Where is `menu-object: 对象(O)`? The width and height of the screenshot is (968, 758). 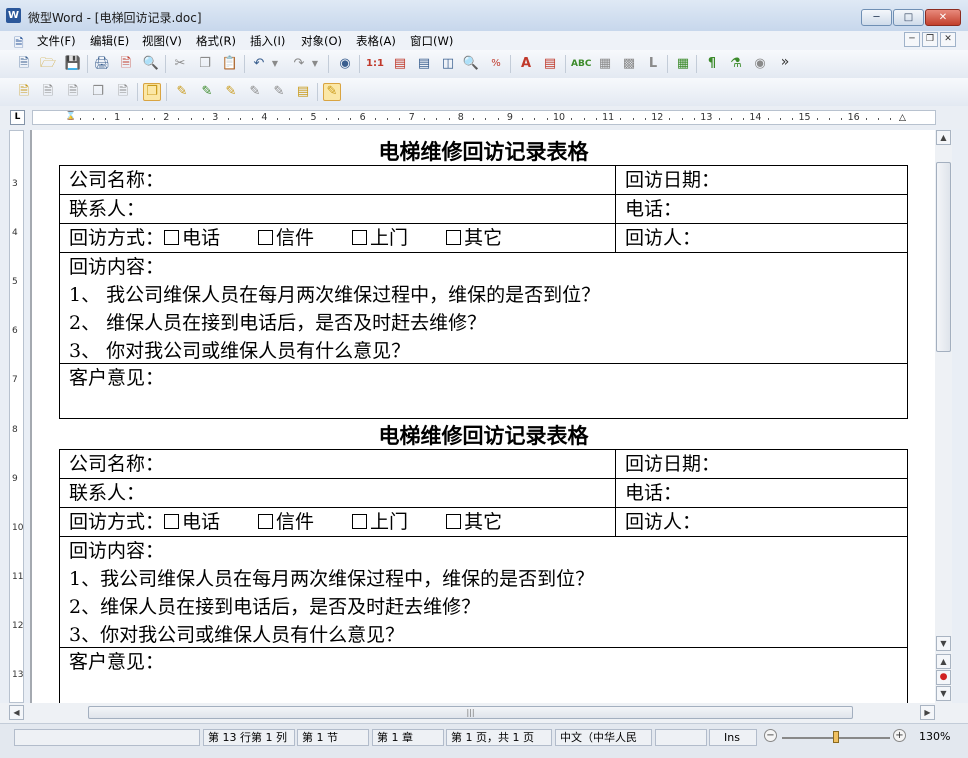 menu-object: 对象(O) is located at coordinates (321, 41).